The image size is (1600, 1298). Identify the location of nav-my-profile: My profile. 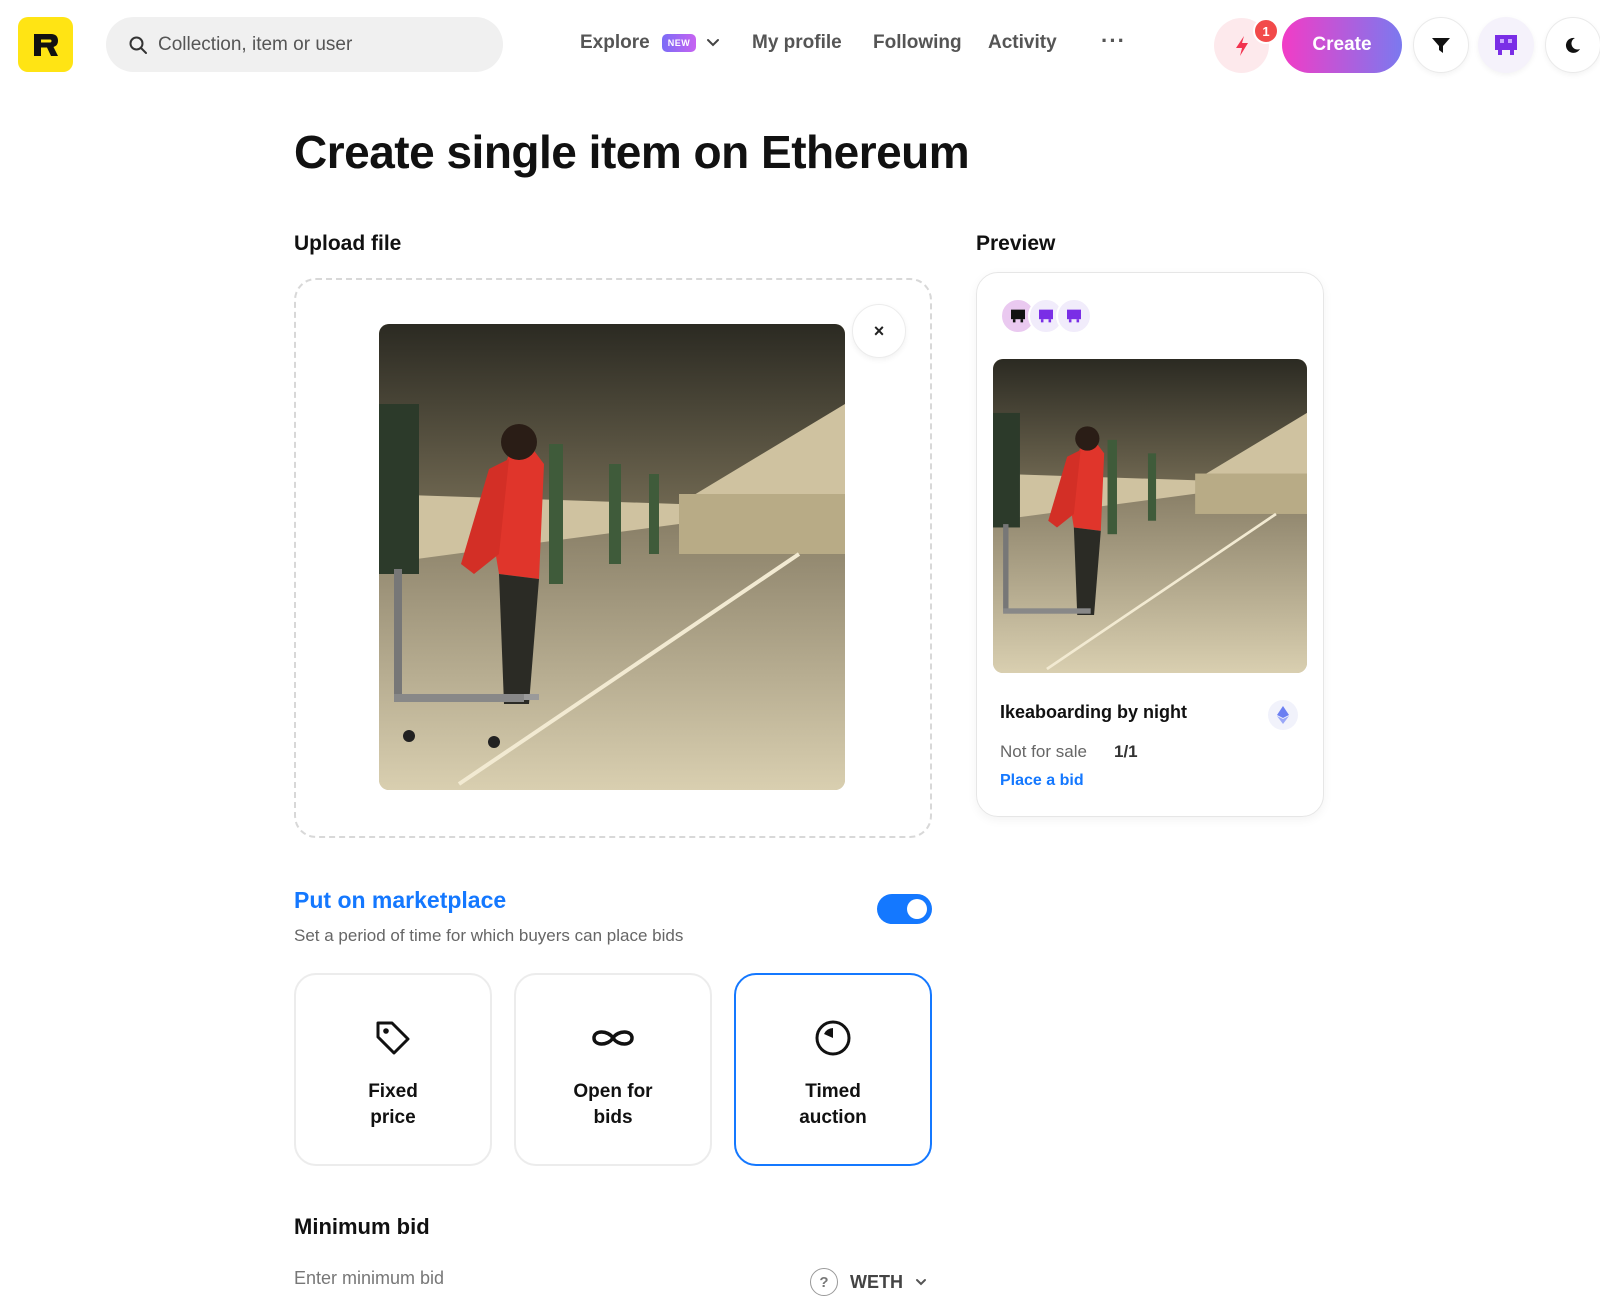
(797, 43).